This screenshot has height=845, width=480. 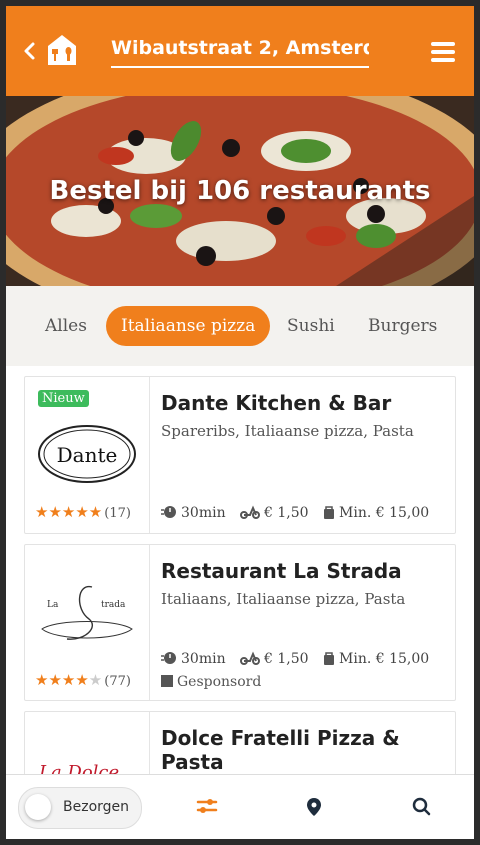 What do you see at coordinates (283, 599) in the screenshot?
I see `restaurant-cuisines: Italiaans, Italiaanse pizza, Pasta` at bounding box center [283, 599].